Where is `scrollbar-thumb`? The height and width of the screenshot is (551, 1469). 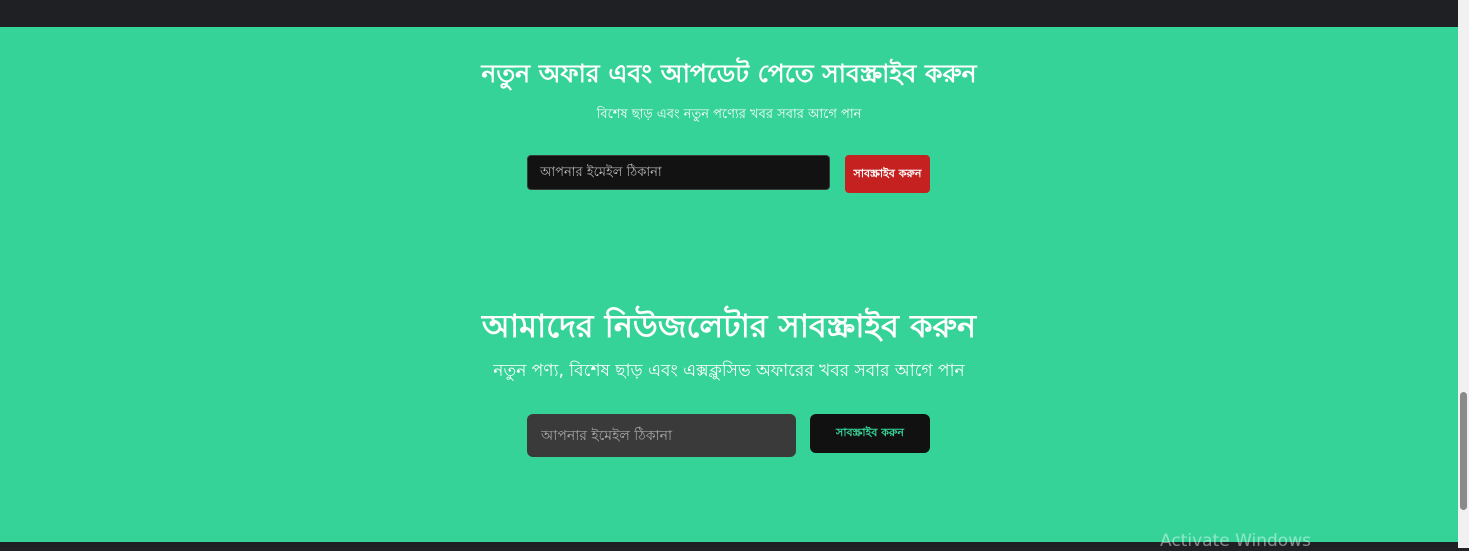 scrollbar-thumb is located at coordinates (1463, 451).